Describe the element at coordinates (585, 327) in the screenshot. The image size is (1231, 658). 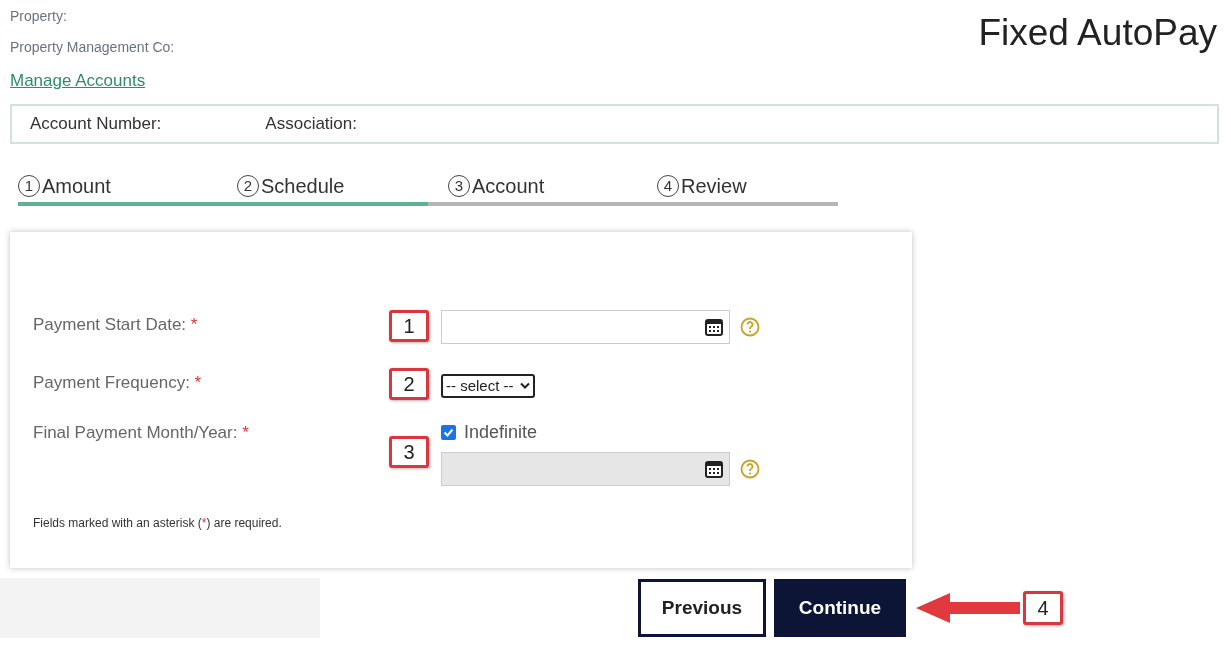
I see `date-input-field` at that location.